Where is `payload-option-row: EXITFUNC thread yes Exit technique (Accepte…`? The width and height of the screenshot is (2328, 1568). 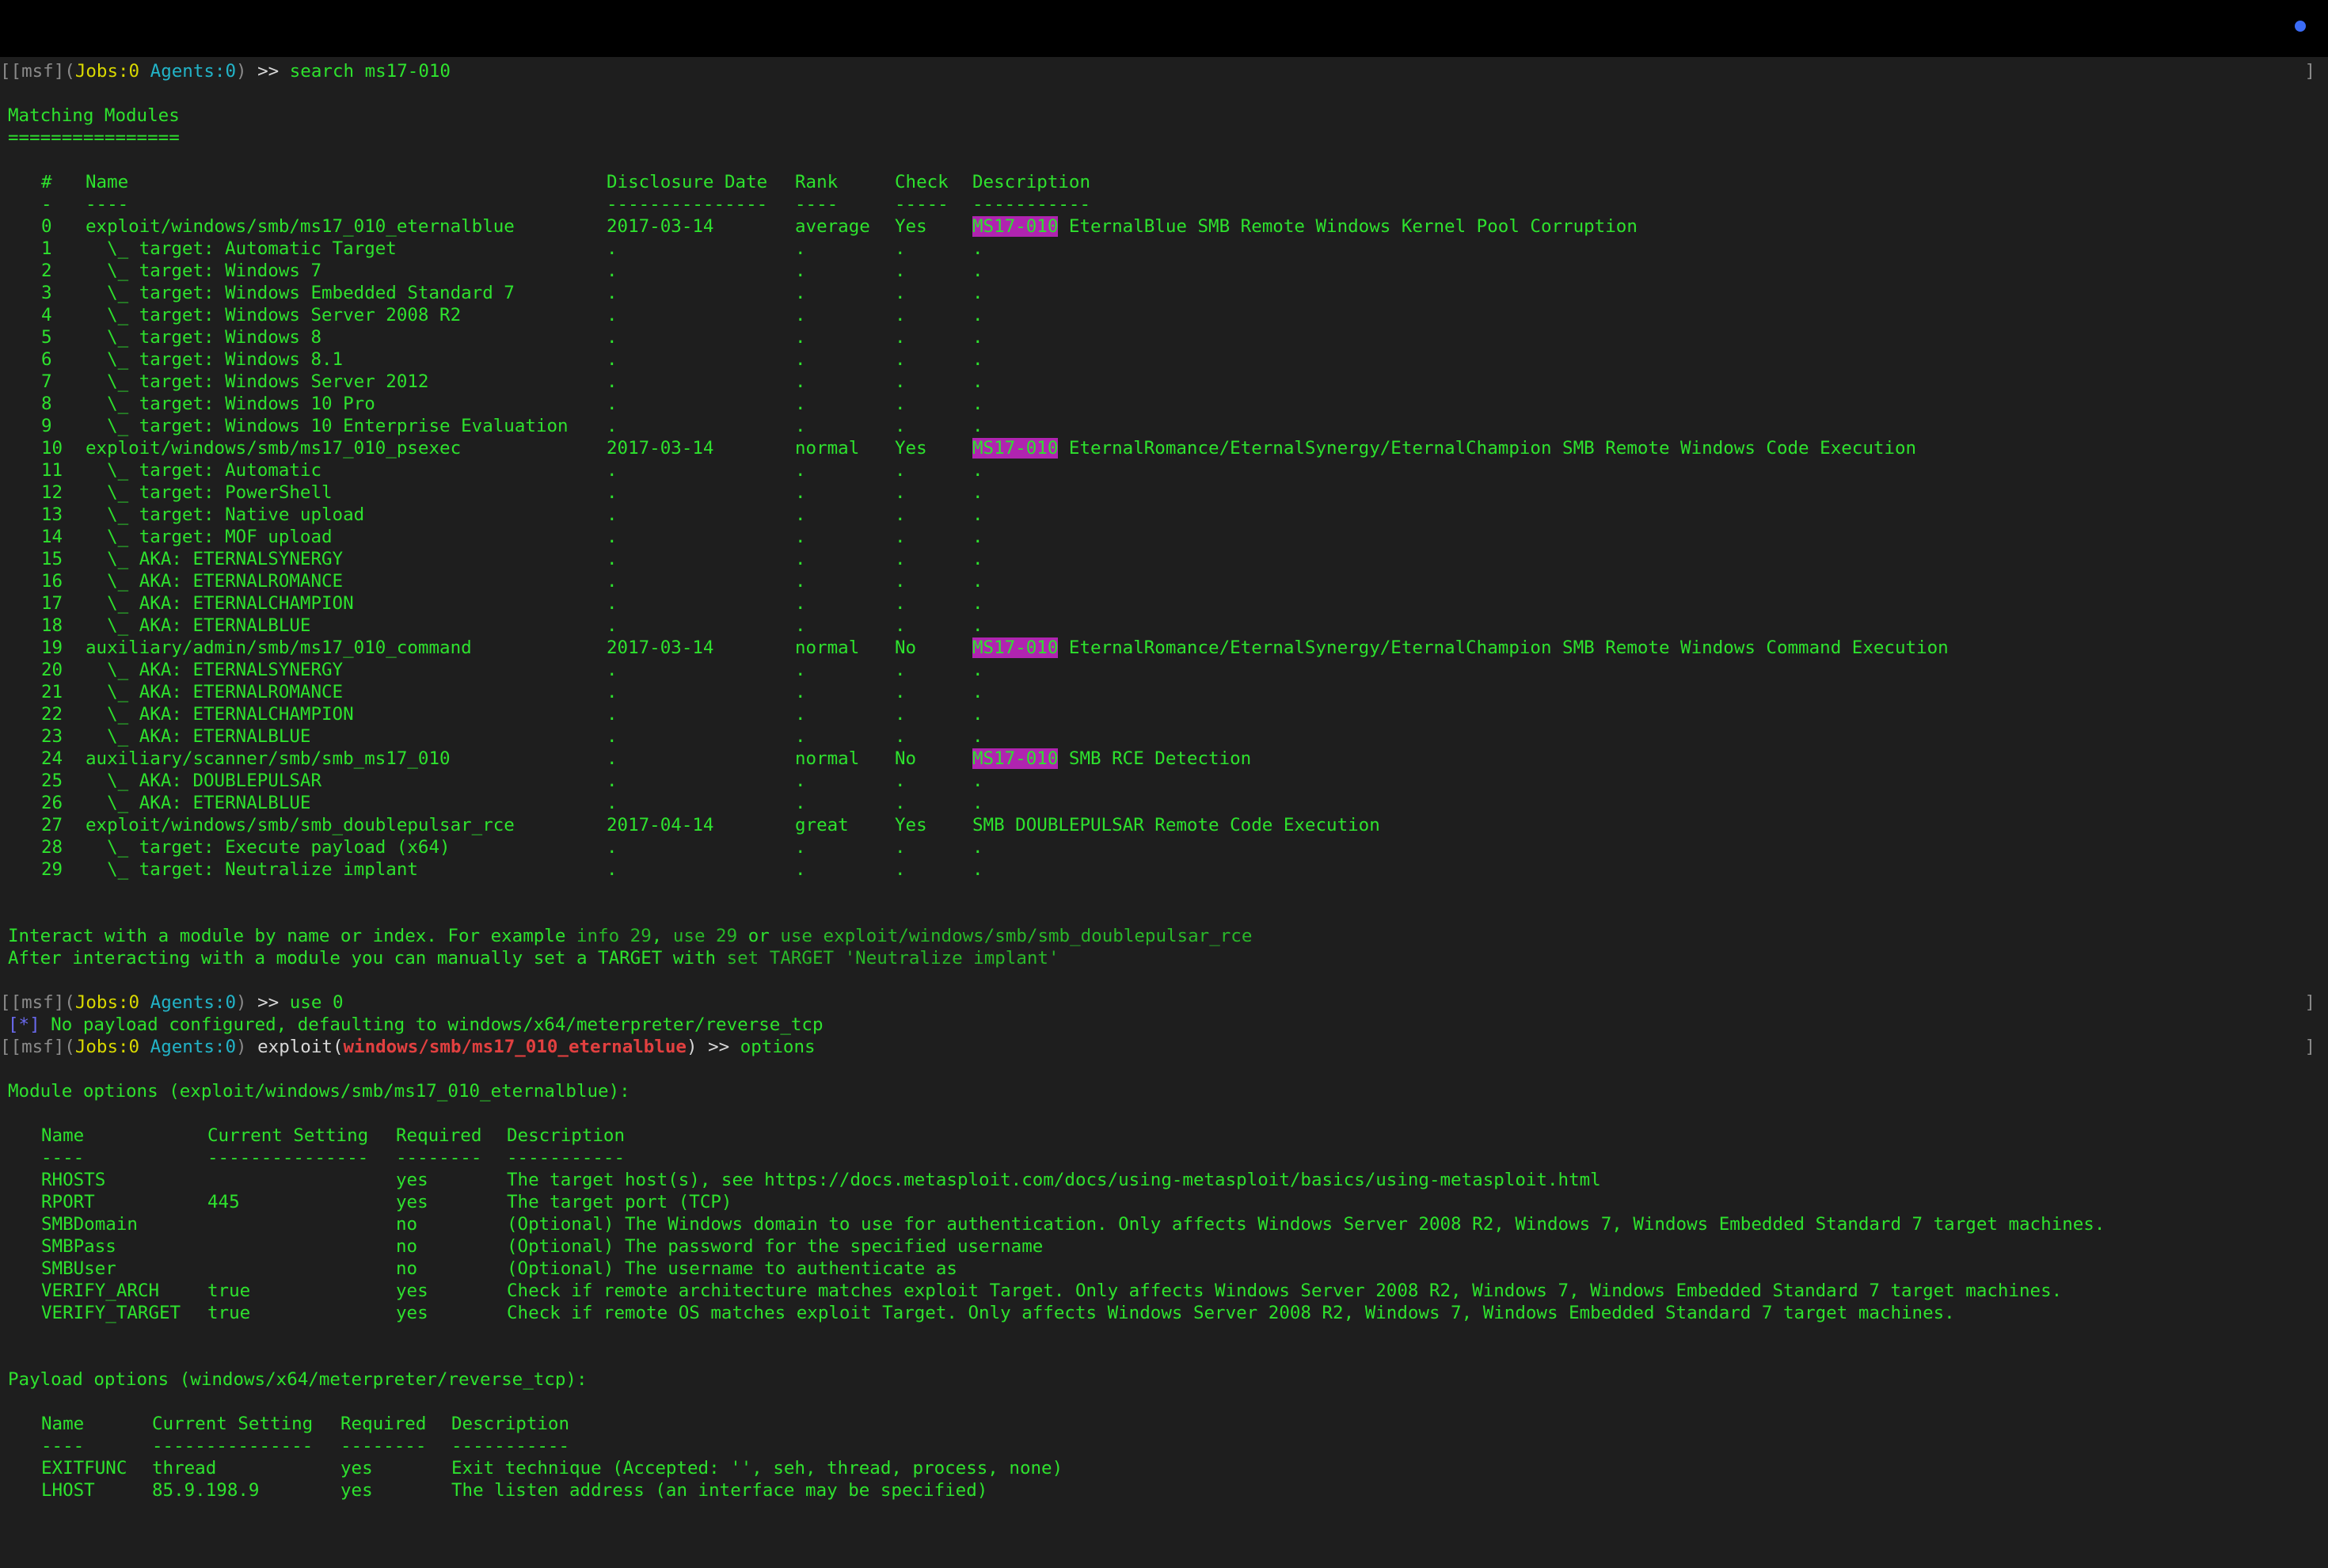 payload-option-row: EXITFUNC thread yes Exit technique (Accepte… is located at coordinates (1164, 1468).